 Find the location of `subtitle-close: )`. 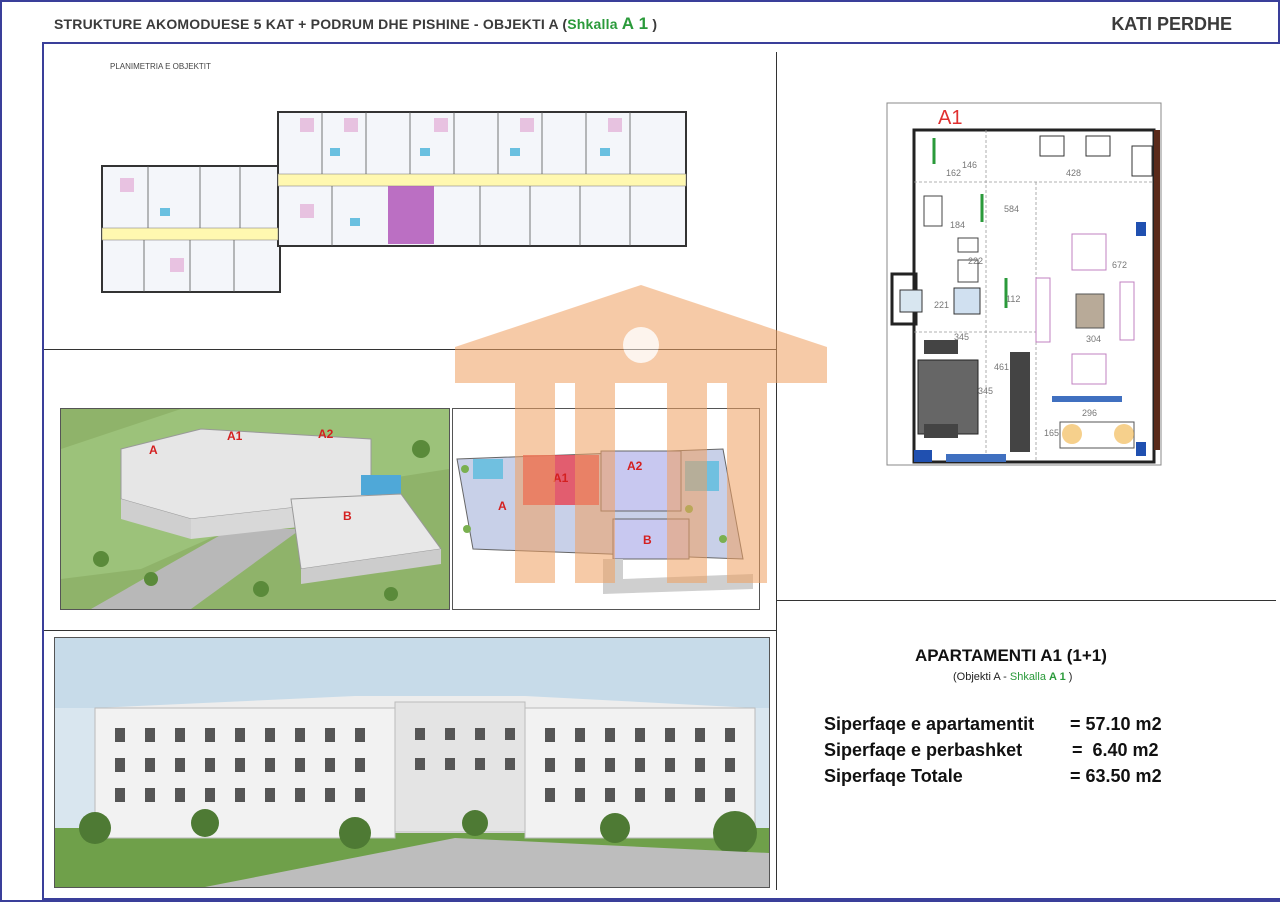

subtitle-close: ) is located at coordinates (1069, 677).